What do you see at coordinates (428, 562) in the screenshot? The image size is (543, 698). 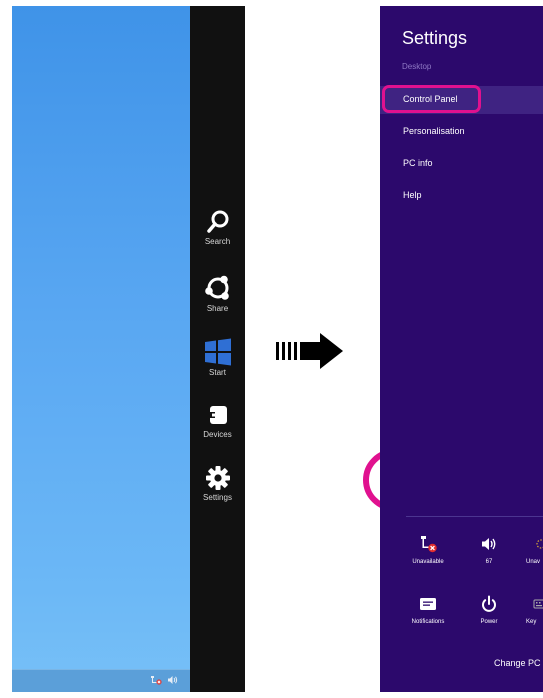 I see `network-quick-label: Unavailable` at bounding box center [428, 562].